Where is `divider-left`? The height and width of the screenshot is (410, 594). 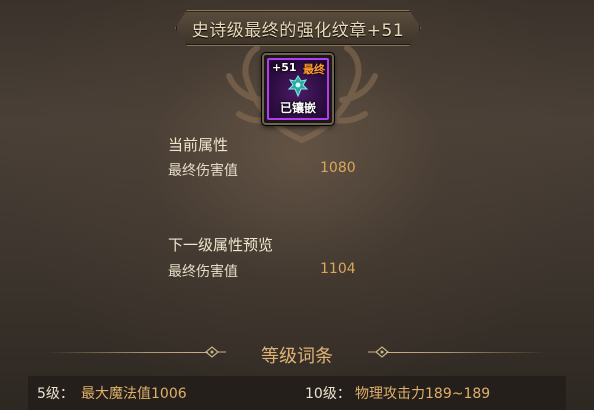
divider-left is located at coordinates (128, 352).